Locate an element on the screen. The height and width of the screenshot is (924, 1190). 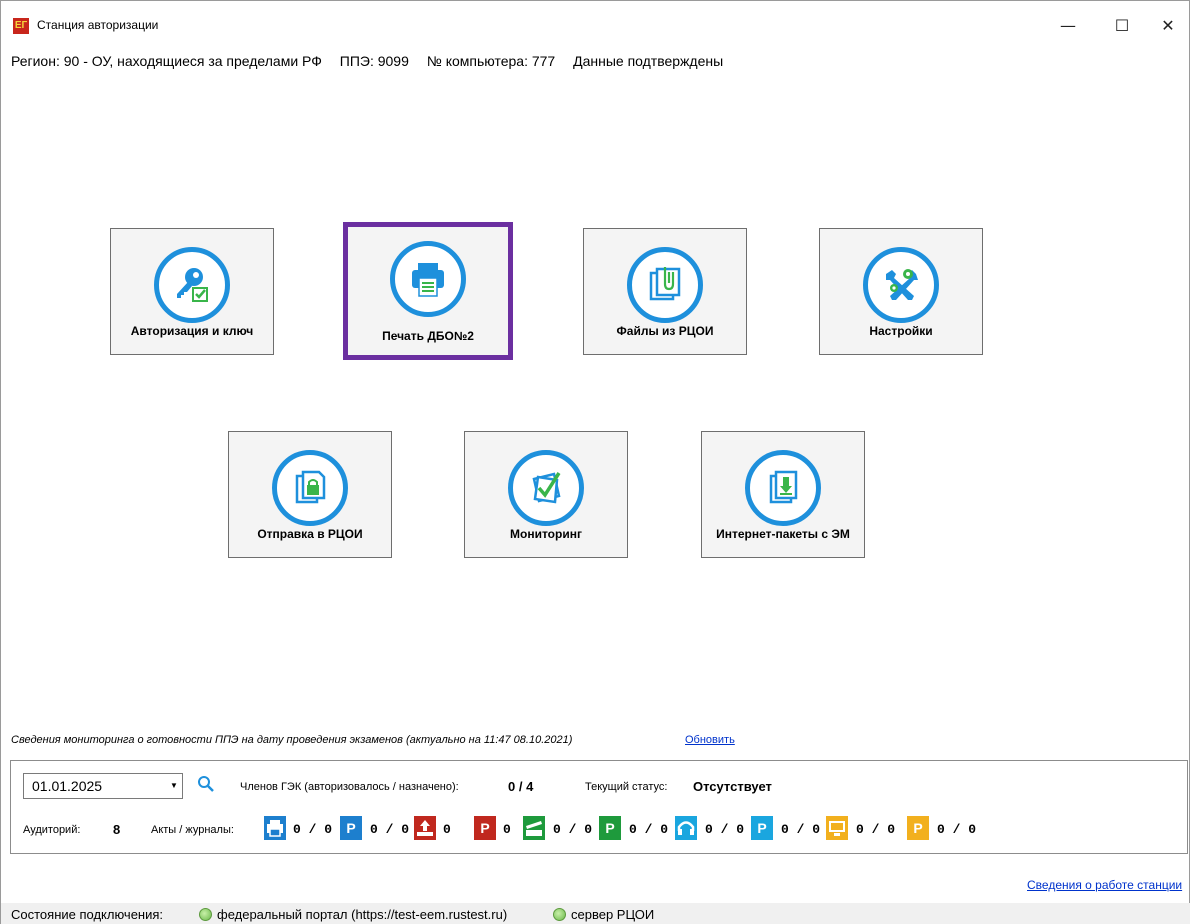
station-info-link: Сведения о работе станции is located at coordinates (1104, 885).